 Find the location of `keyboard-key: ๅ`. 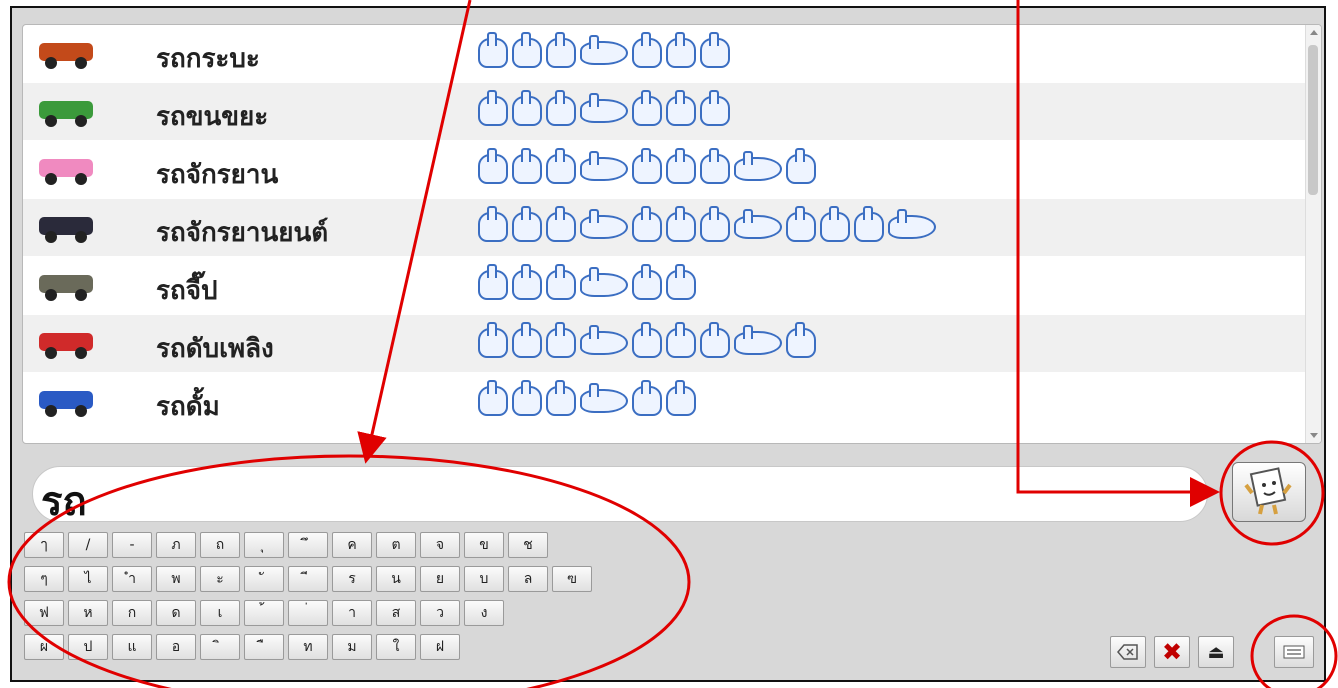

keyboard-key: ๅ is located at coordinates (44, 545).